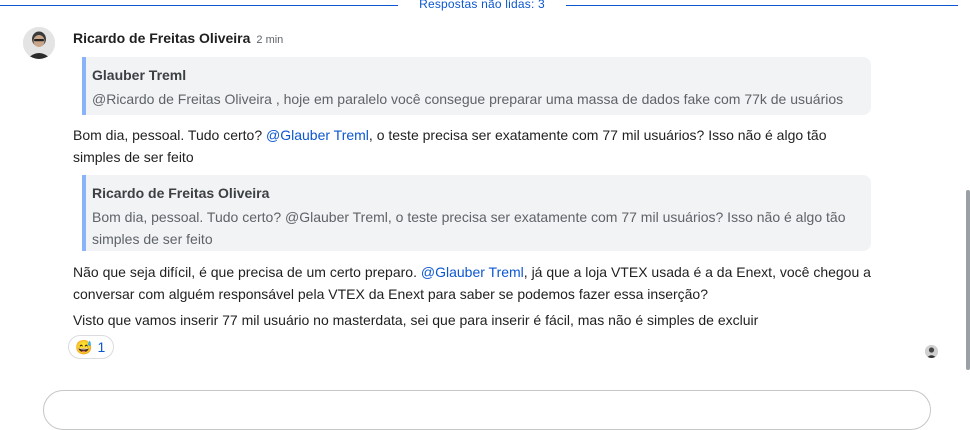 This screenshot has width=970, height=430. Describe the element at coordinates (139, 75) in the screenshot. I see `quoted-author: Glauber Treml` at that location.